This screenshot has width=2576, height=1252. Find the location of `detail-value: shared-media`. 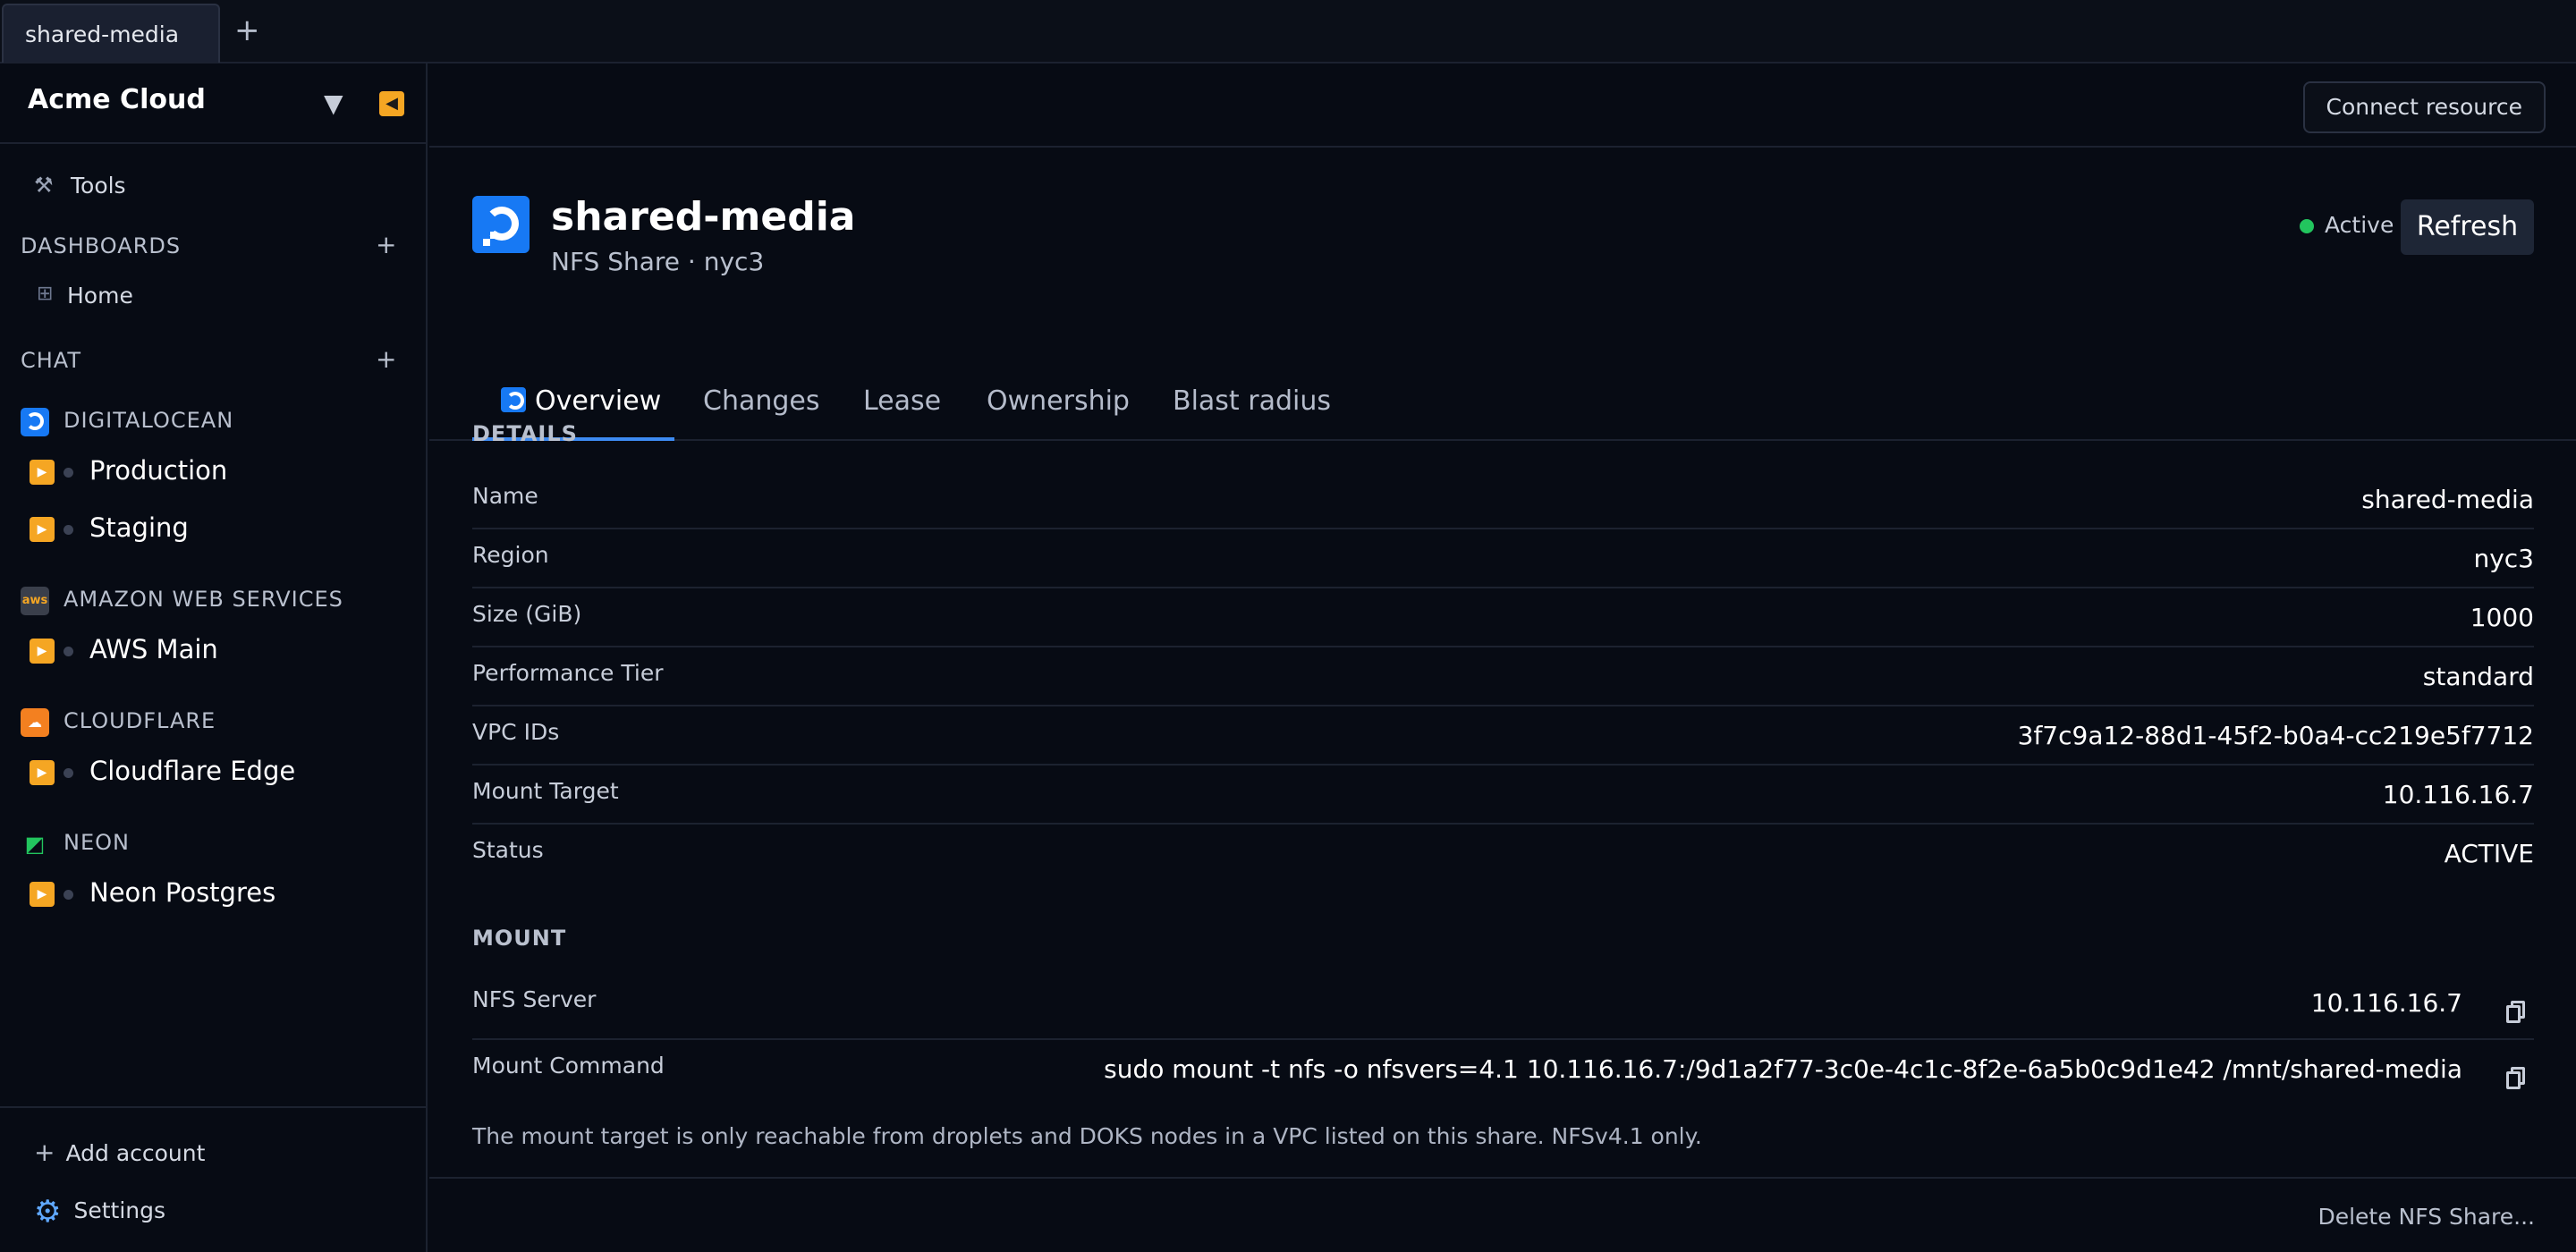

detail-value: shared-media is located at coordinates (2447, 499).